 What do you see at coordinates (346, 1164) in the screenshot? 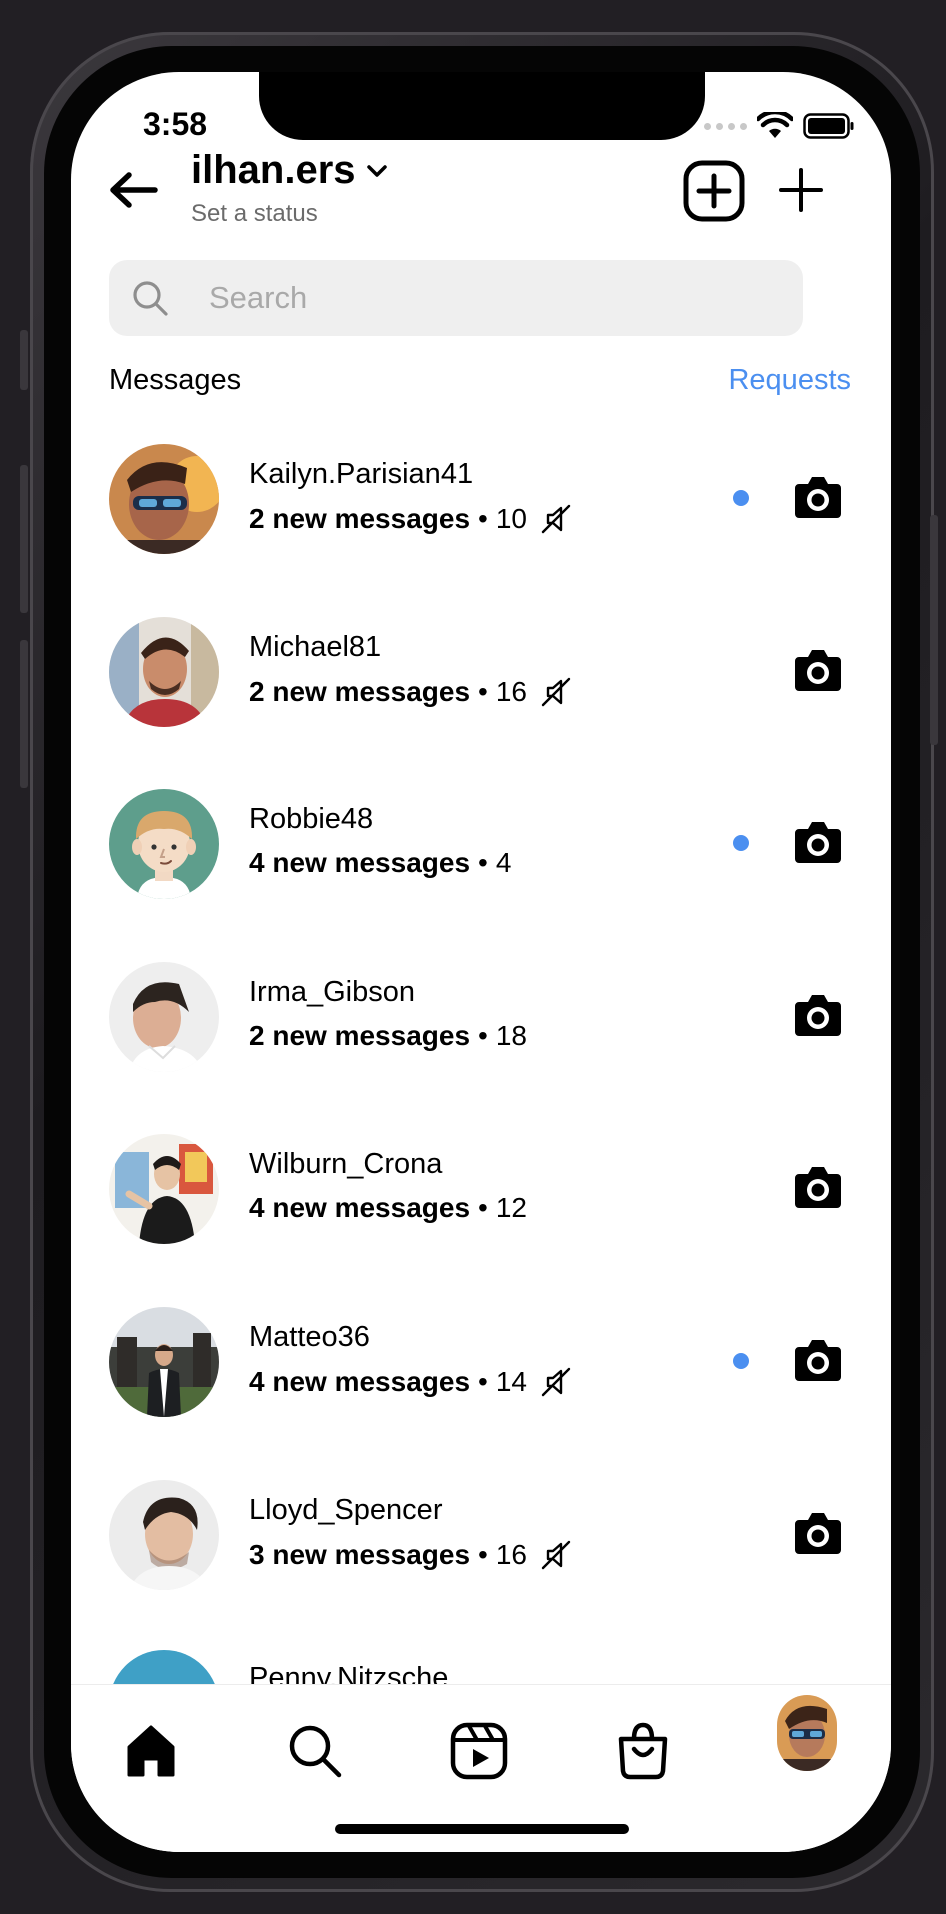
I see `conversation-name: Wilburn_Crona` at bounding box center [346, 1164].